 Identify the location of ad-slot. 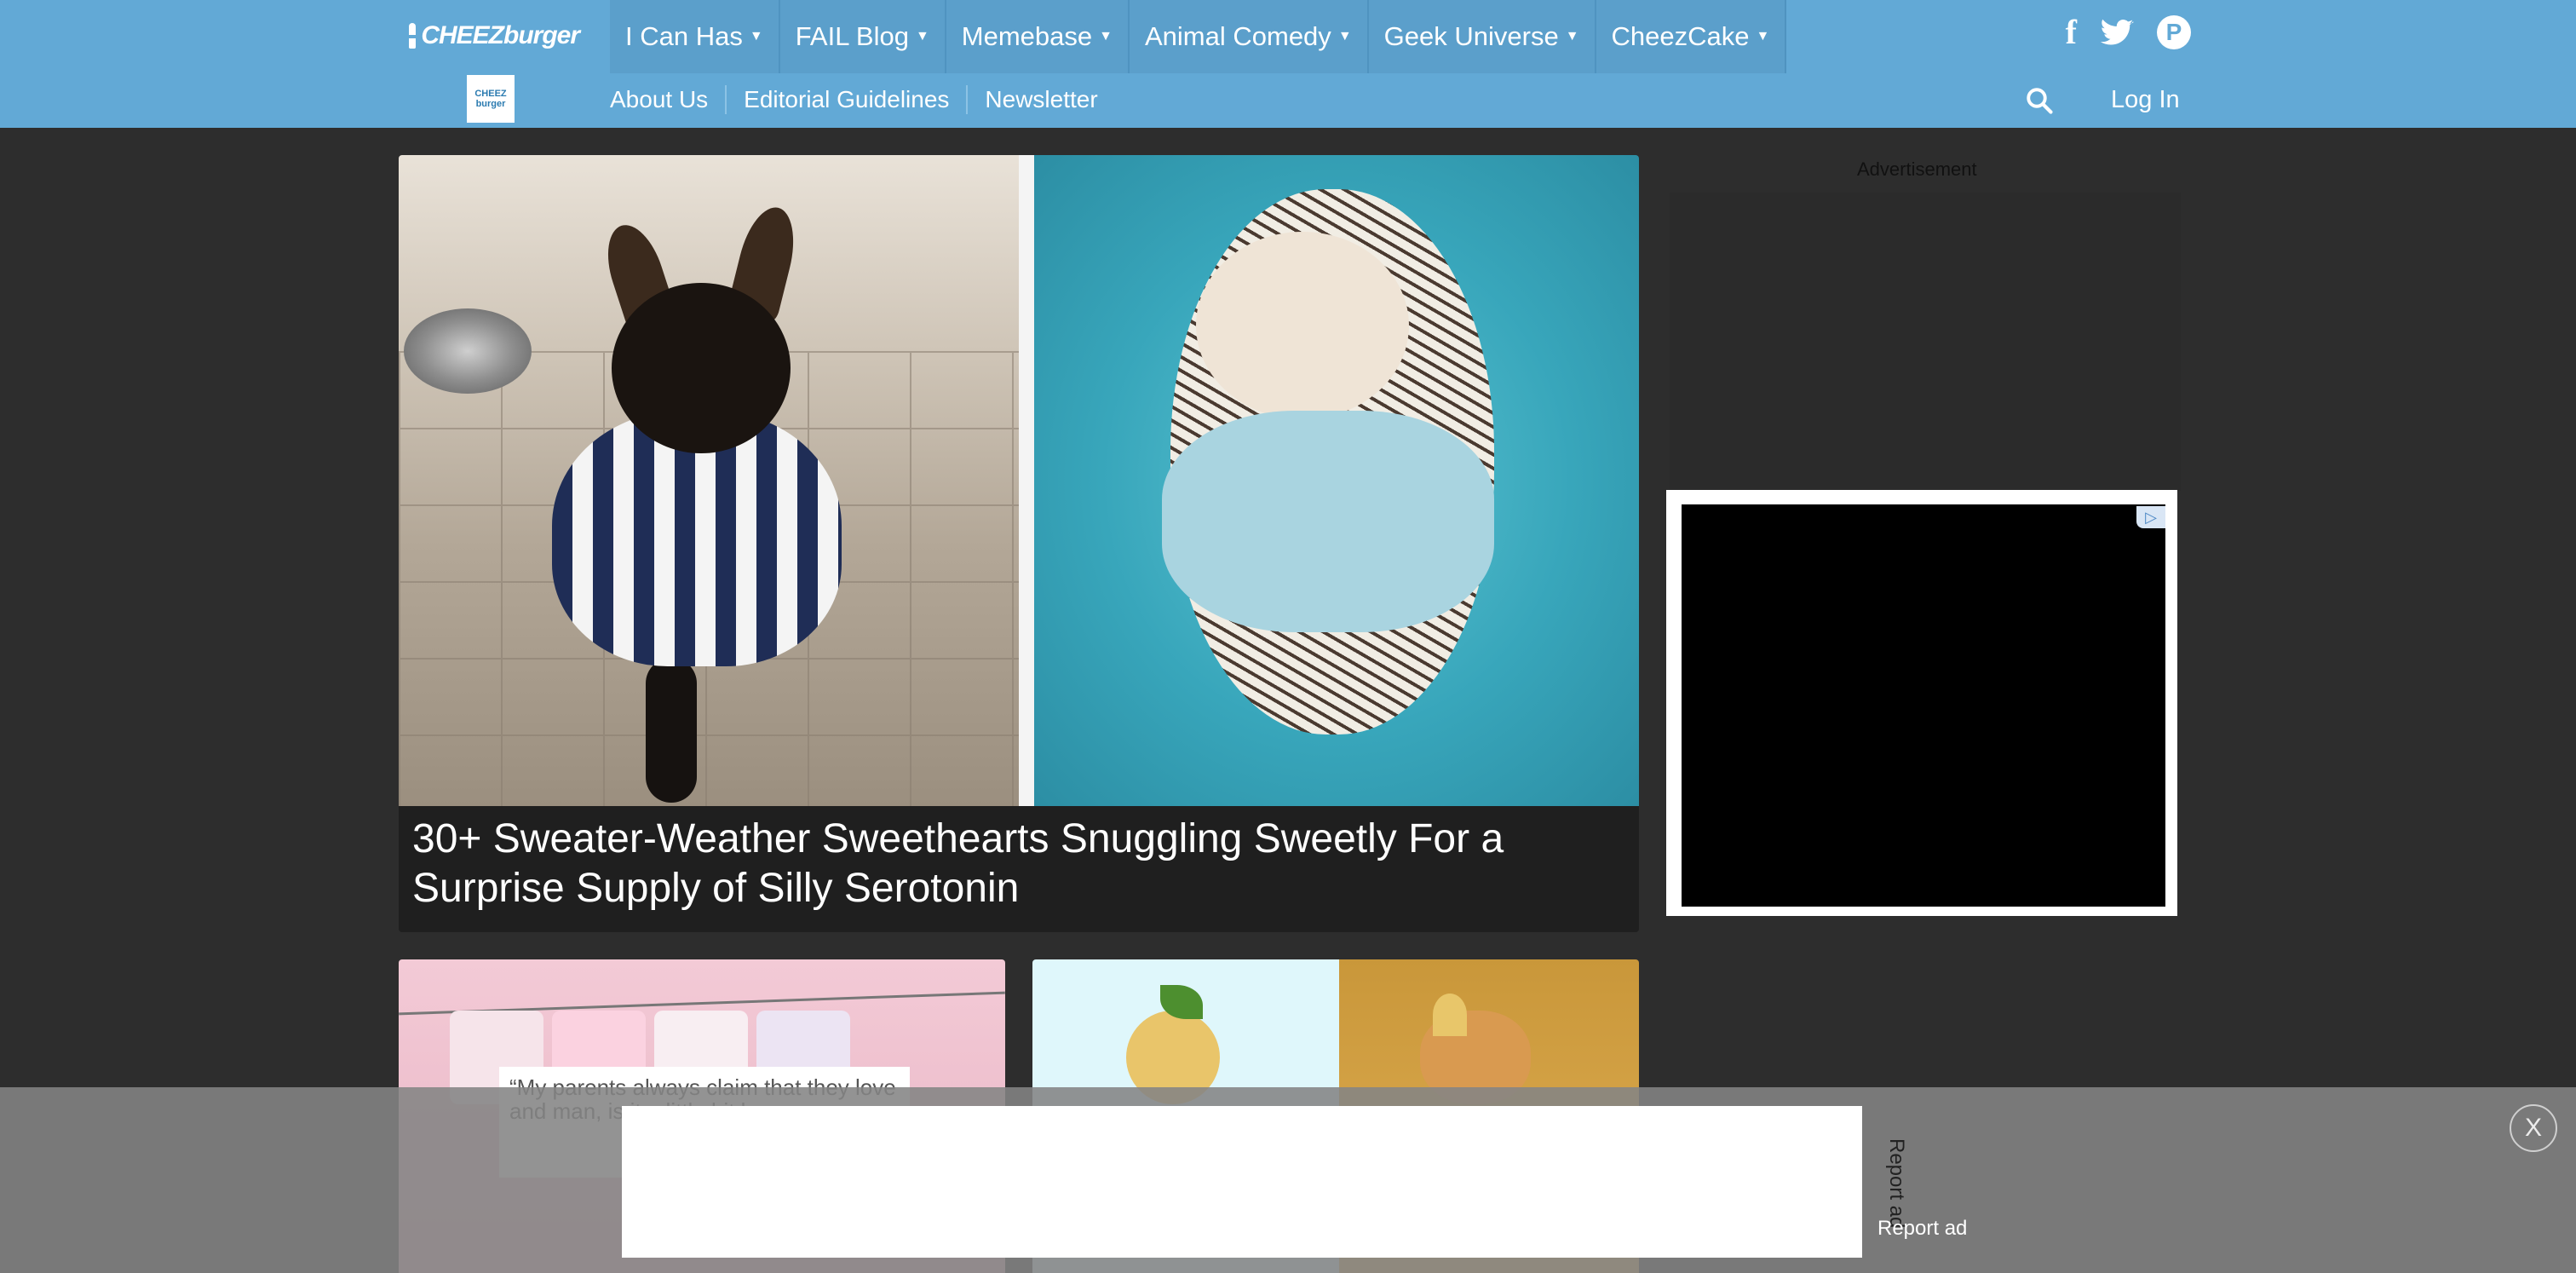
(1926, 342).